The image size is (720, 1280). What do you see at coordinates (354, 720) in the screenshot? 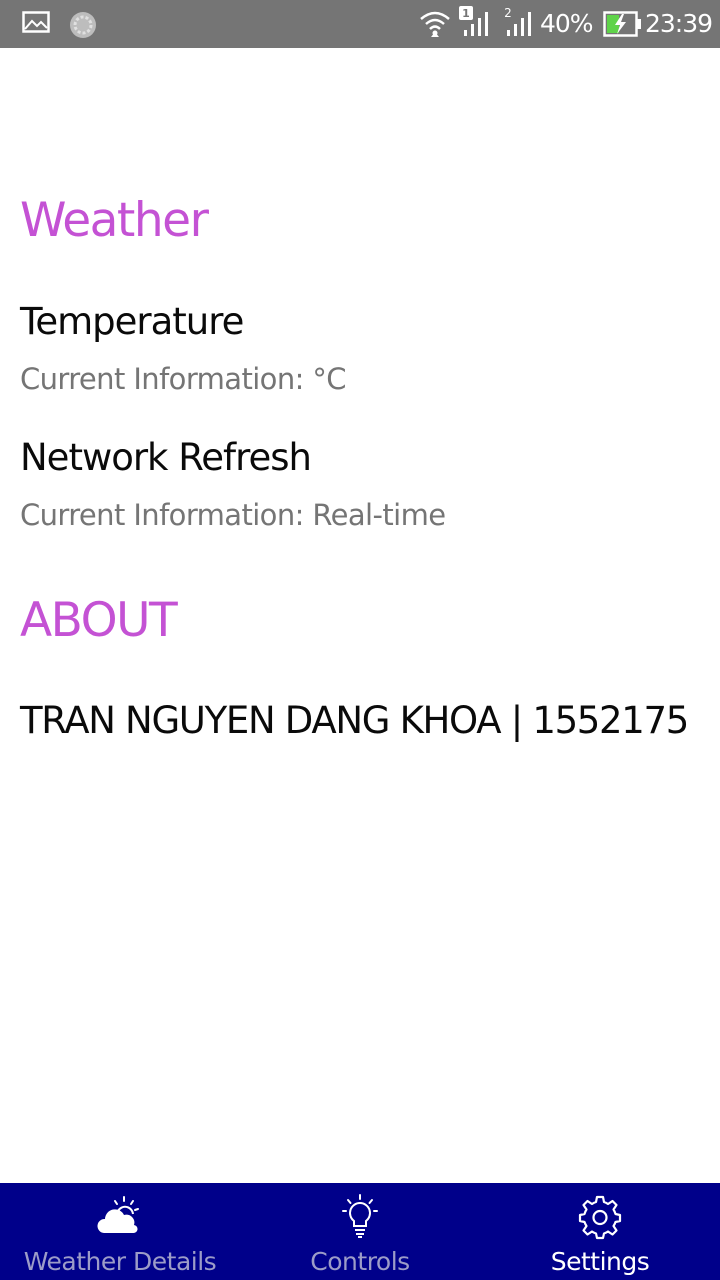
I see `about-author-text: TRAN NGUYEN DANG KHOA | 1552175` at bounding box center [354, 720].